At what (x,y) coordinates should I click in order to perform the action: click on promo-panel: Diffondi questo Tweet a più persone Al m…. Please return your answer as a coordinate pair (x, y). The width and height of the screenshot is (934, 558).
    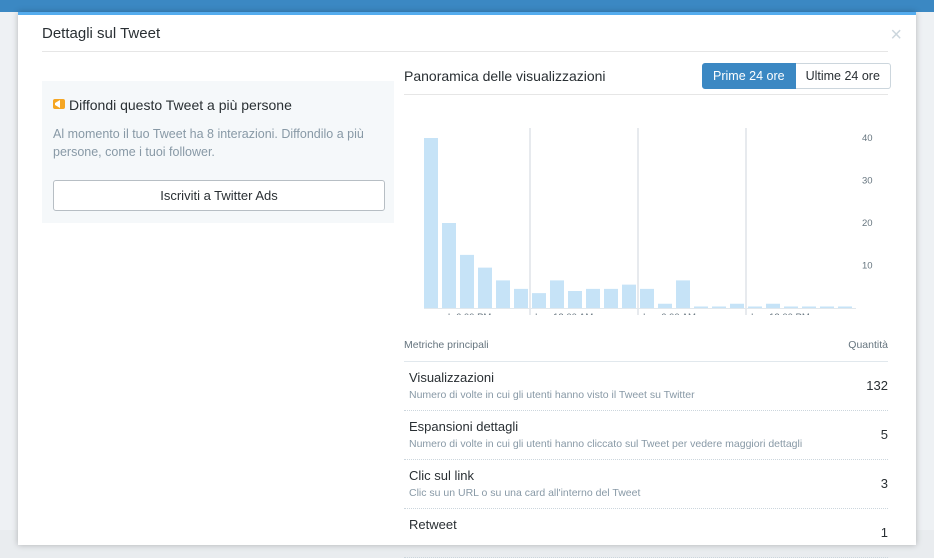
    Looking at the image, I should click on (218, 152).